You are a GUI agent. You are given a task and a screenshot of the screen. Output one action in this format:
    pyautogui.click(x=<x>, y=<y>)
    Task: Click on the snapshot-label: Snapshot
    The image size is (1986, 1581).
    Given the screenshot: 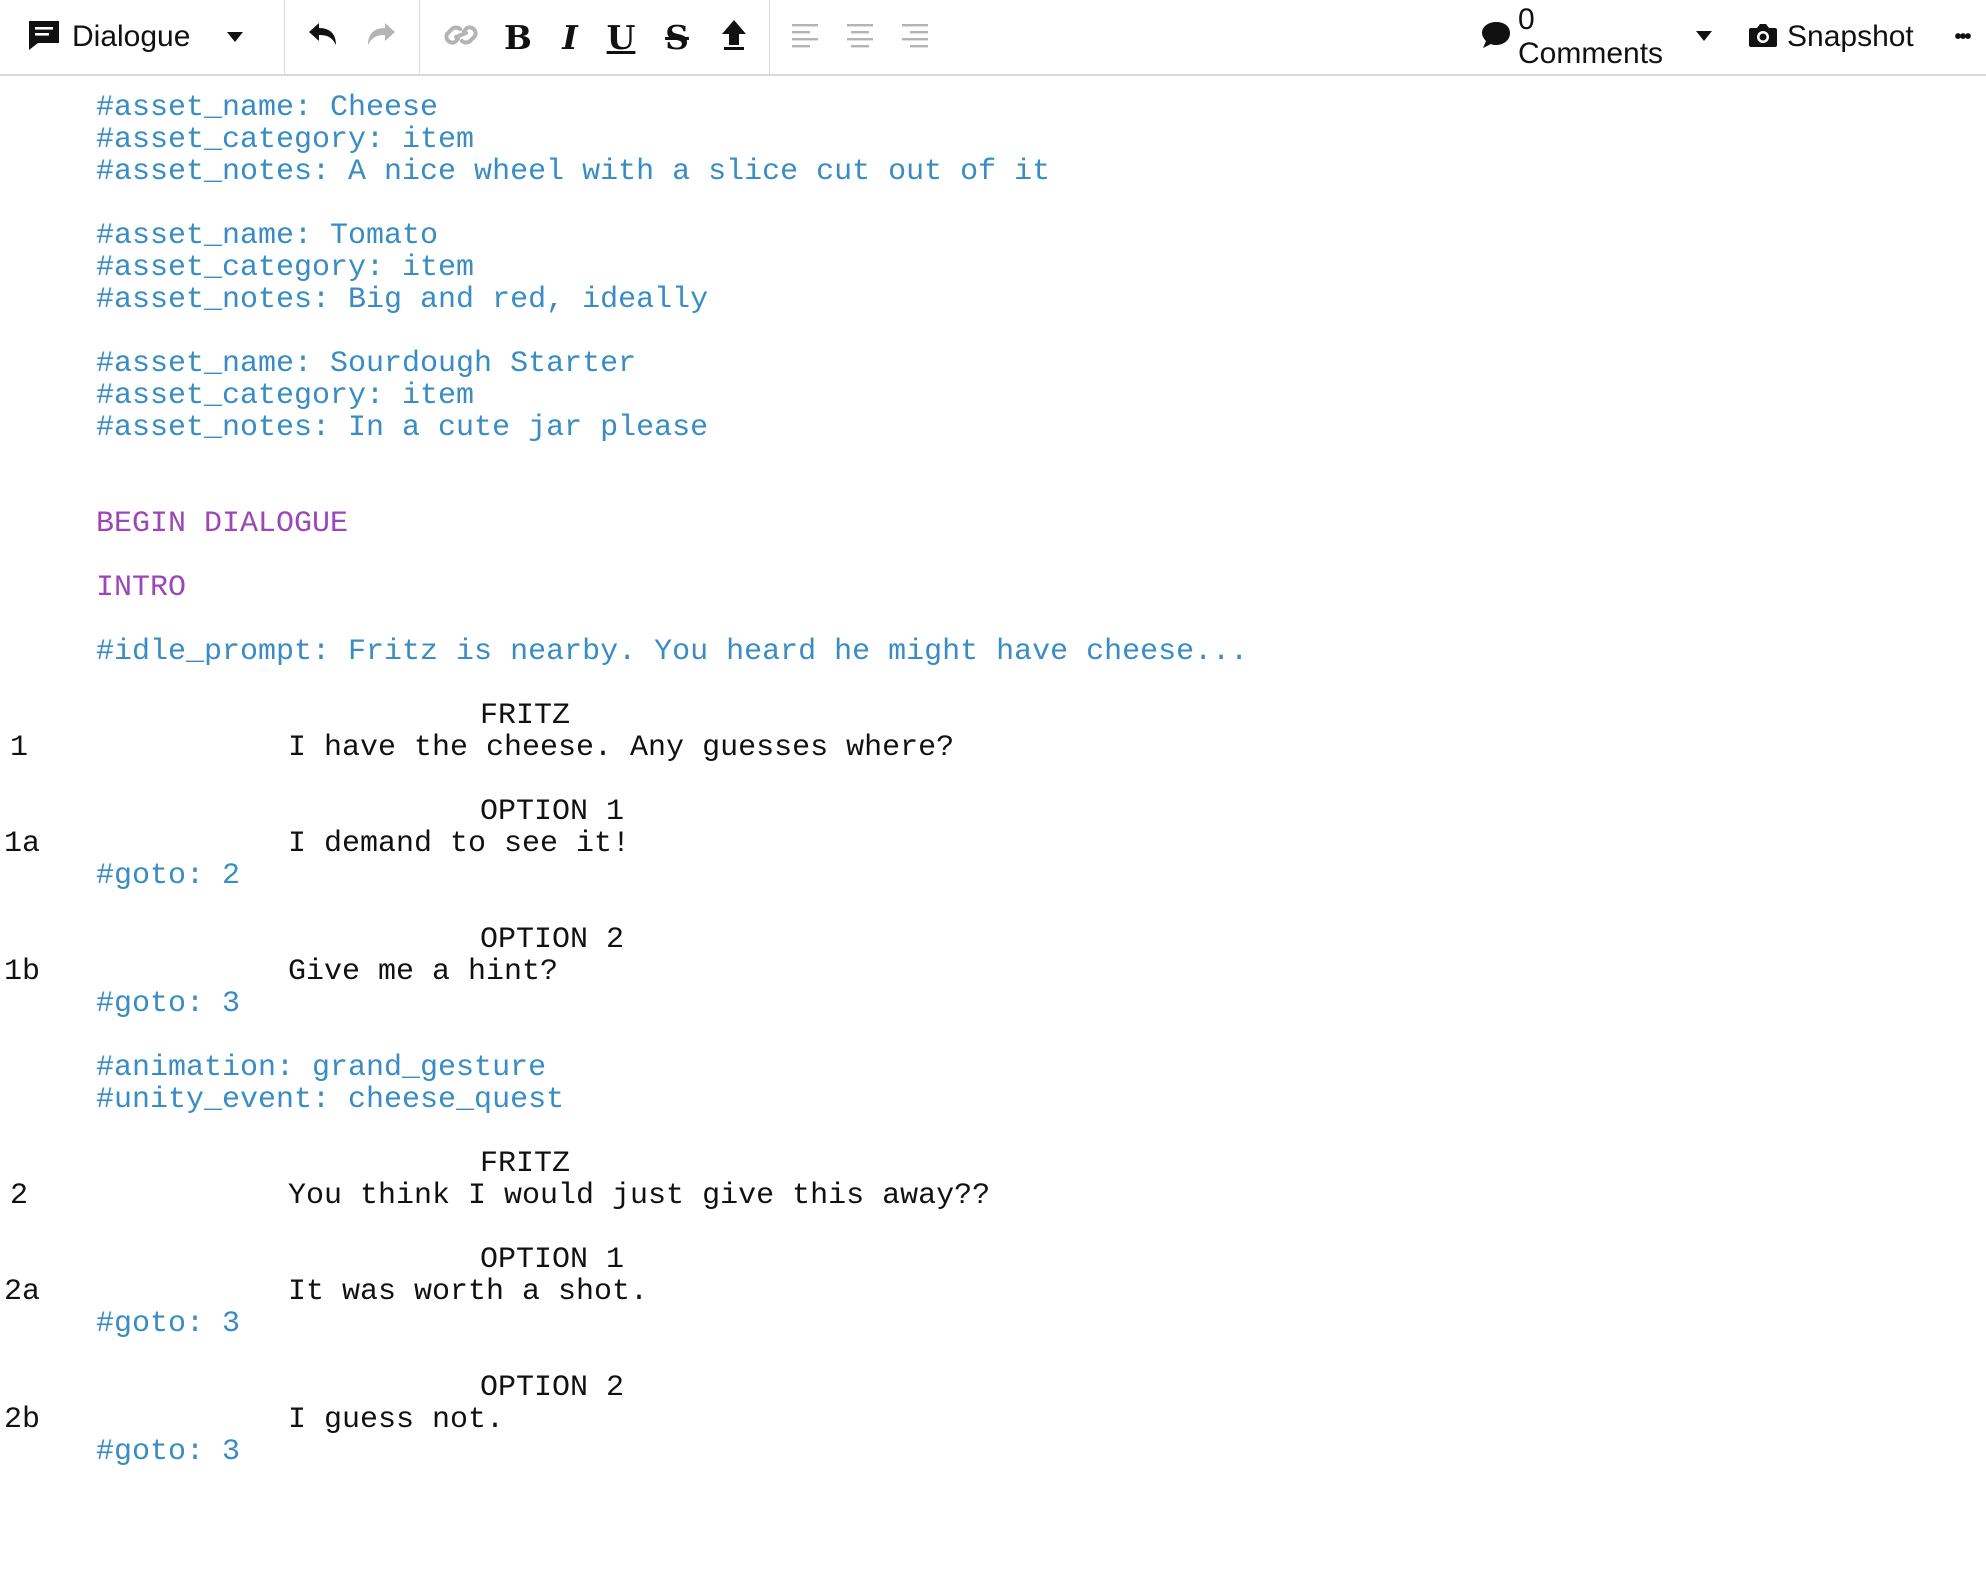 What is the action you would take?
    pyautogui.click(x=1850, y=36)
    